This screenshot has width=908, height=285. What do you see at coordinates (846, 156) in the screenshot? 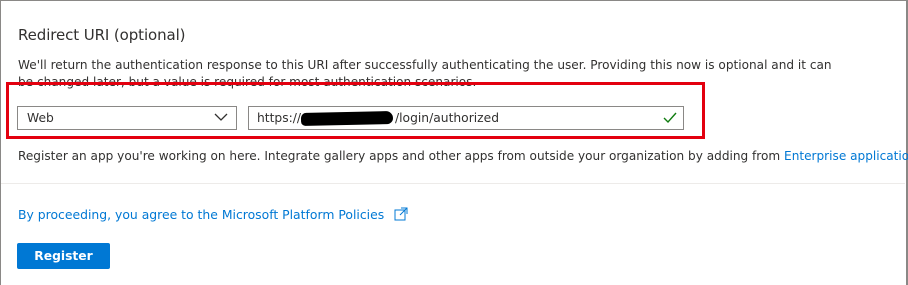
I see `enterprise-applications-link: Enterprise applications` at bounding box center [846, 156].